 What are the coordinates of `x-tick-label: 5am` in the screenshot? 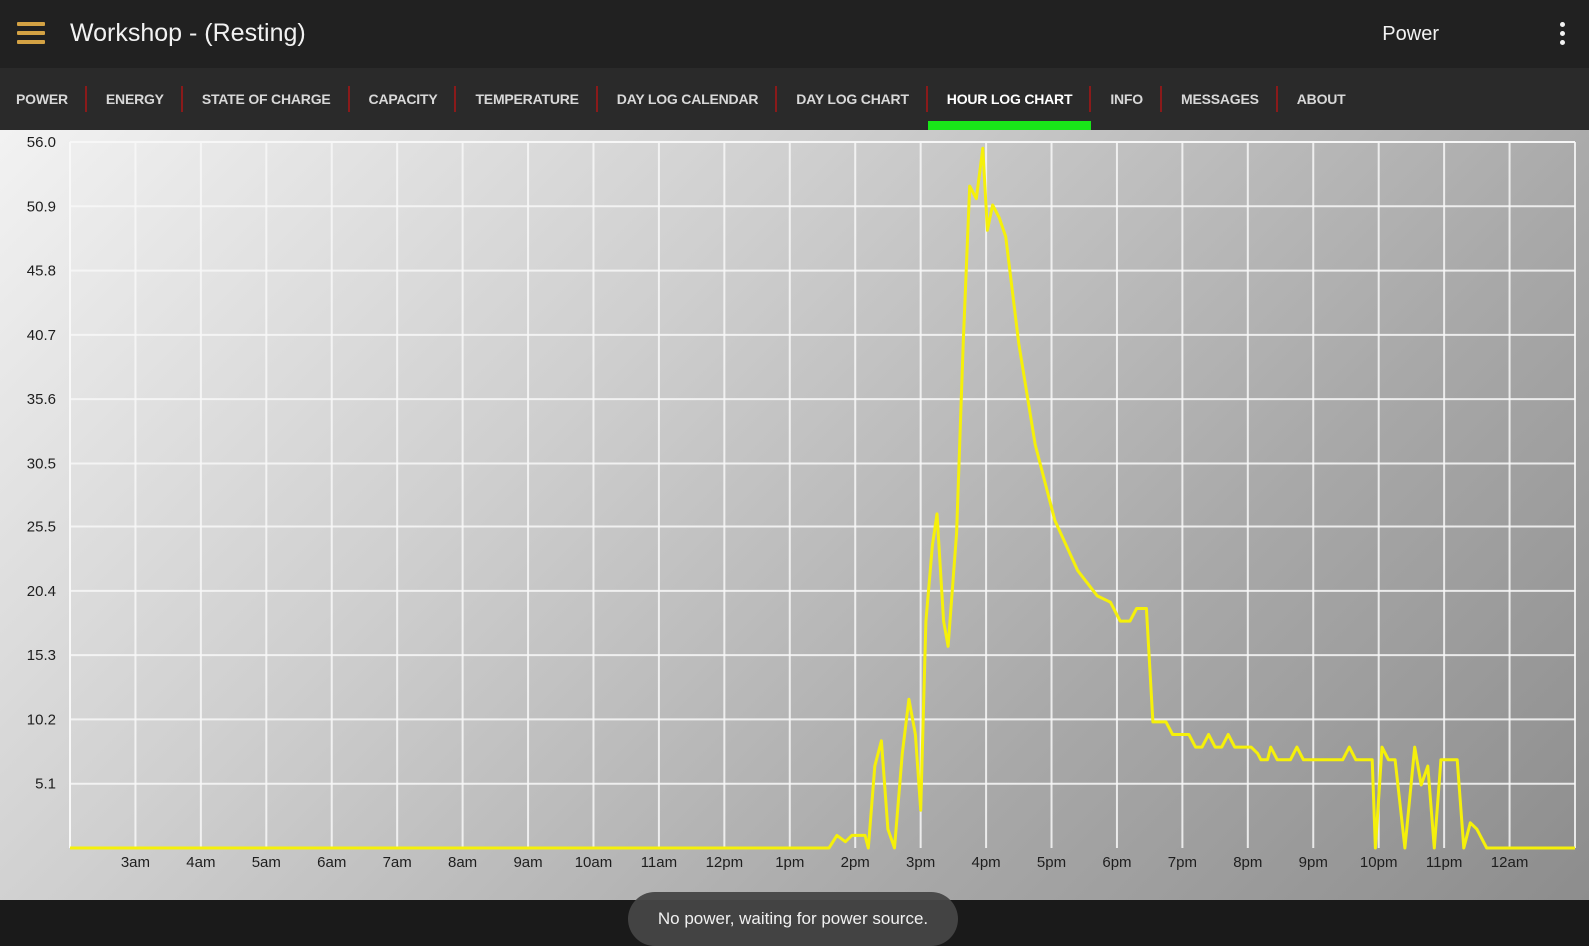 It's located at (266, 862).